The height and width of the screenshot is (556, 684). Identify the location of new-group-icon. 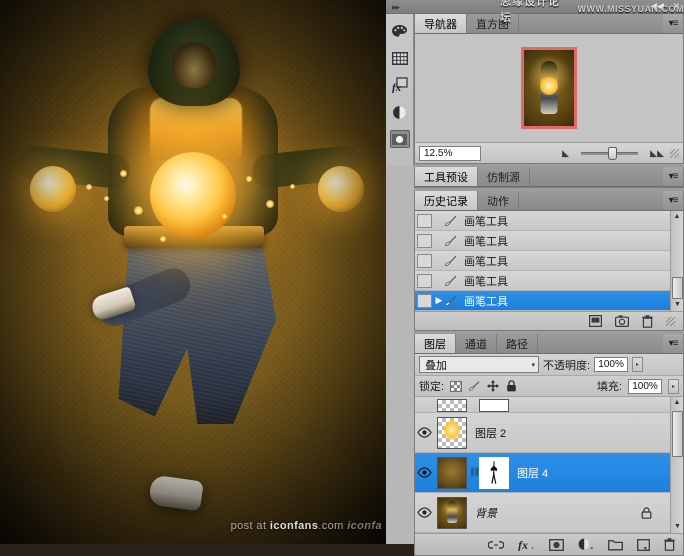
(615, 545).